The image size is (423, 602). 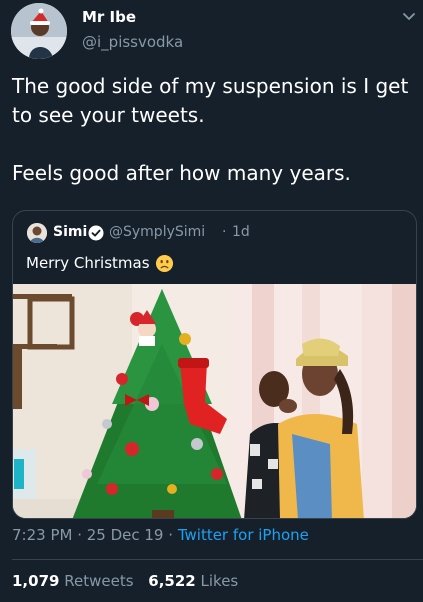 I want to click on avatar, so click(x=39, y=31).